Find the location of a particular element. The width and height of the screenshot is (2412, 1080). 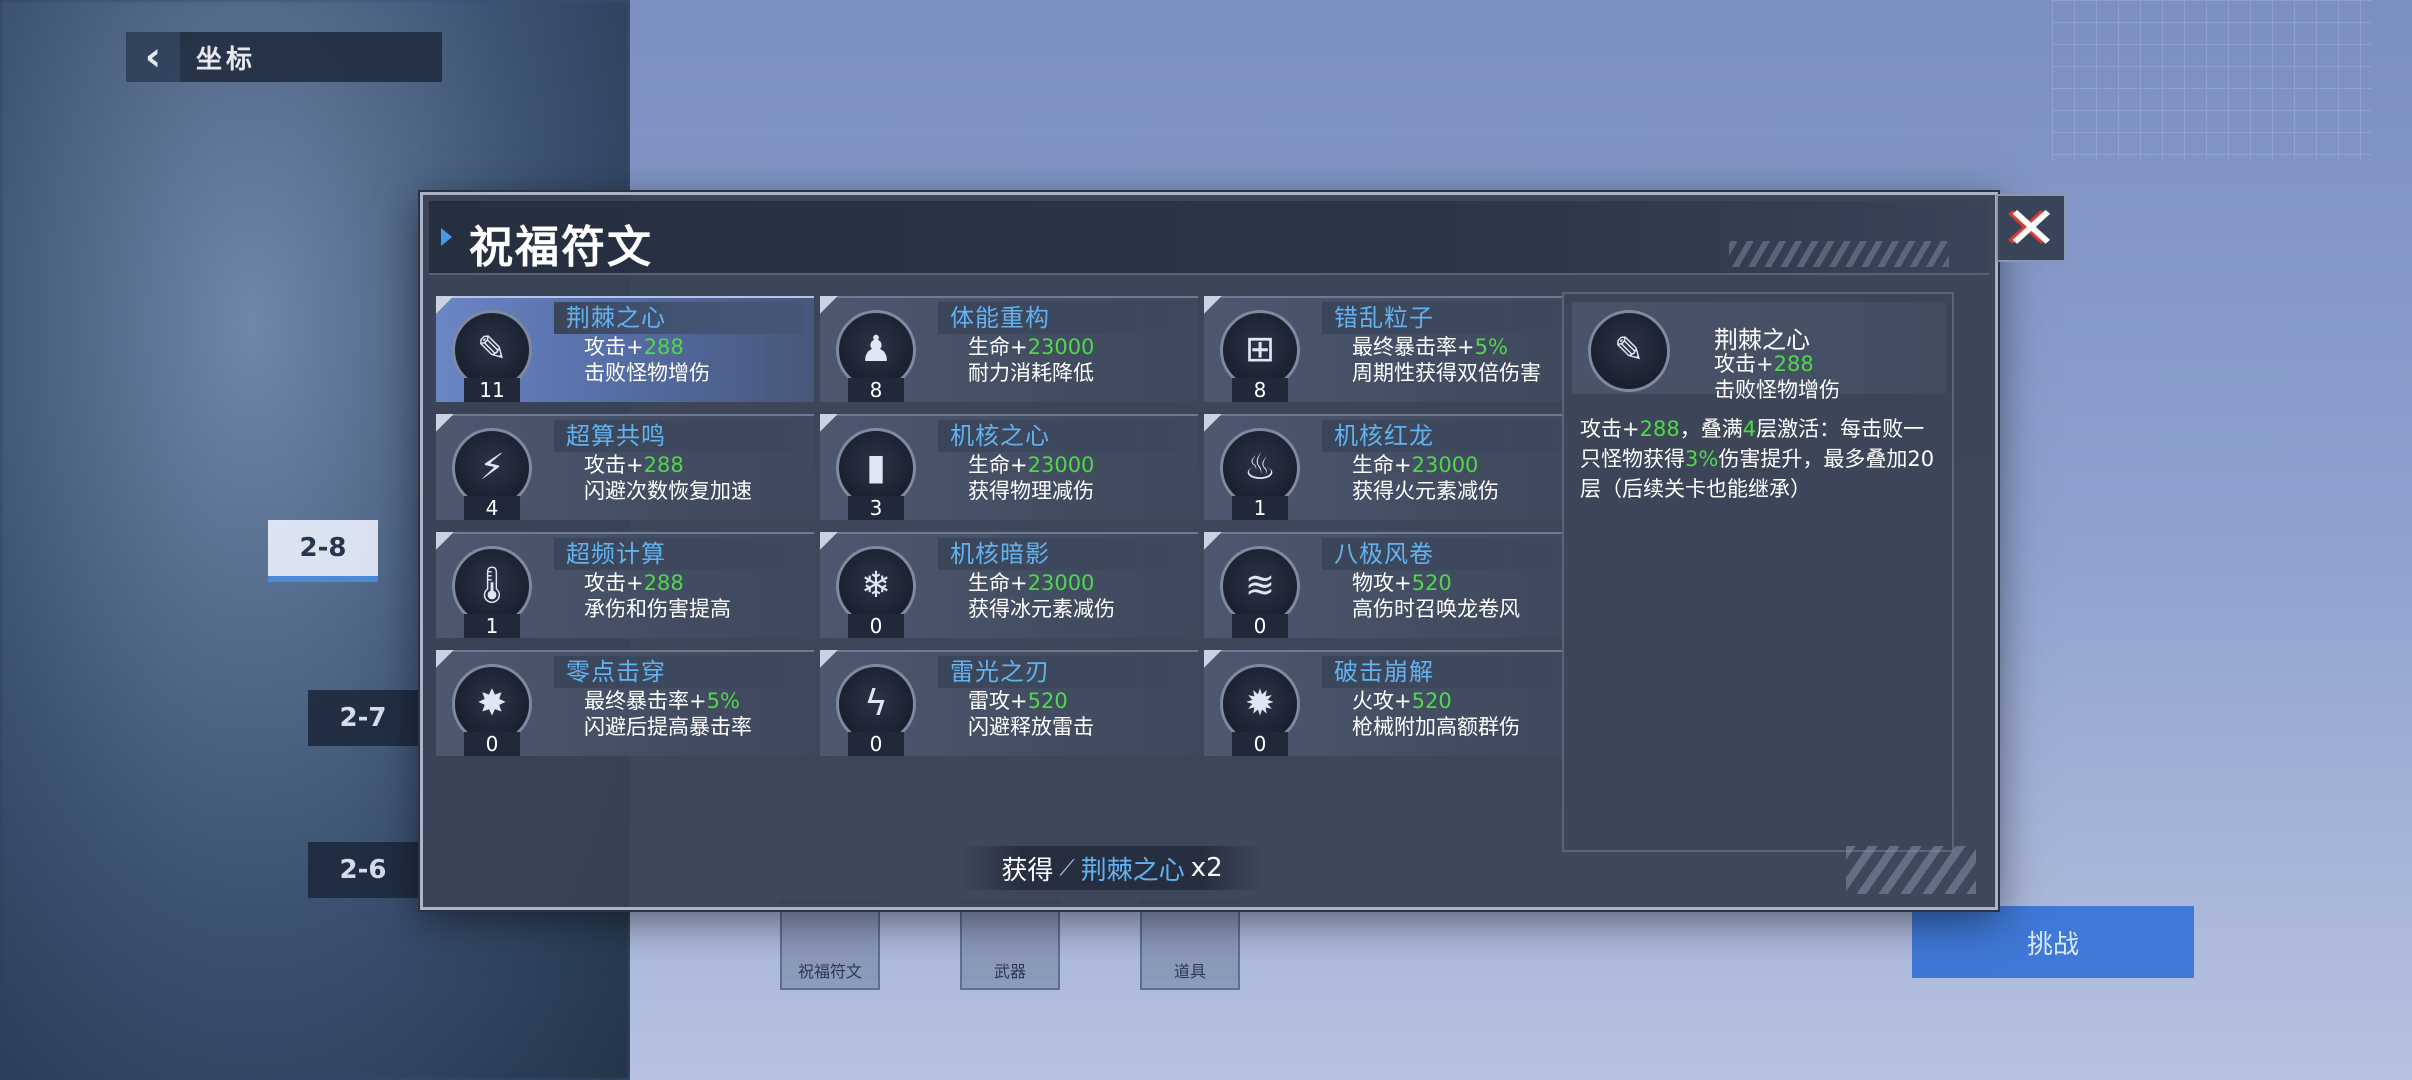

rune-stat-line: 雷攻+520 is located at coordinates (1018, 701).